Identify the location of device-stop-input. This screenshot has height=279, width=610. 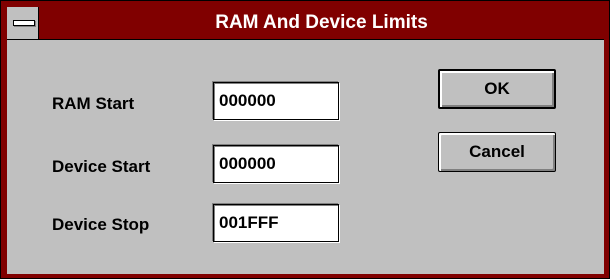
(276, 223).